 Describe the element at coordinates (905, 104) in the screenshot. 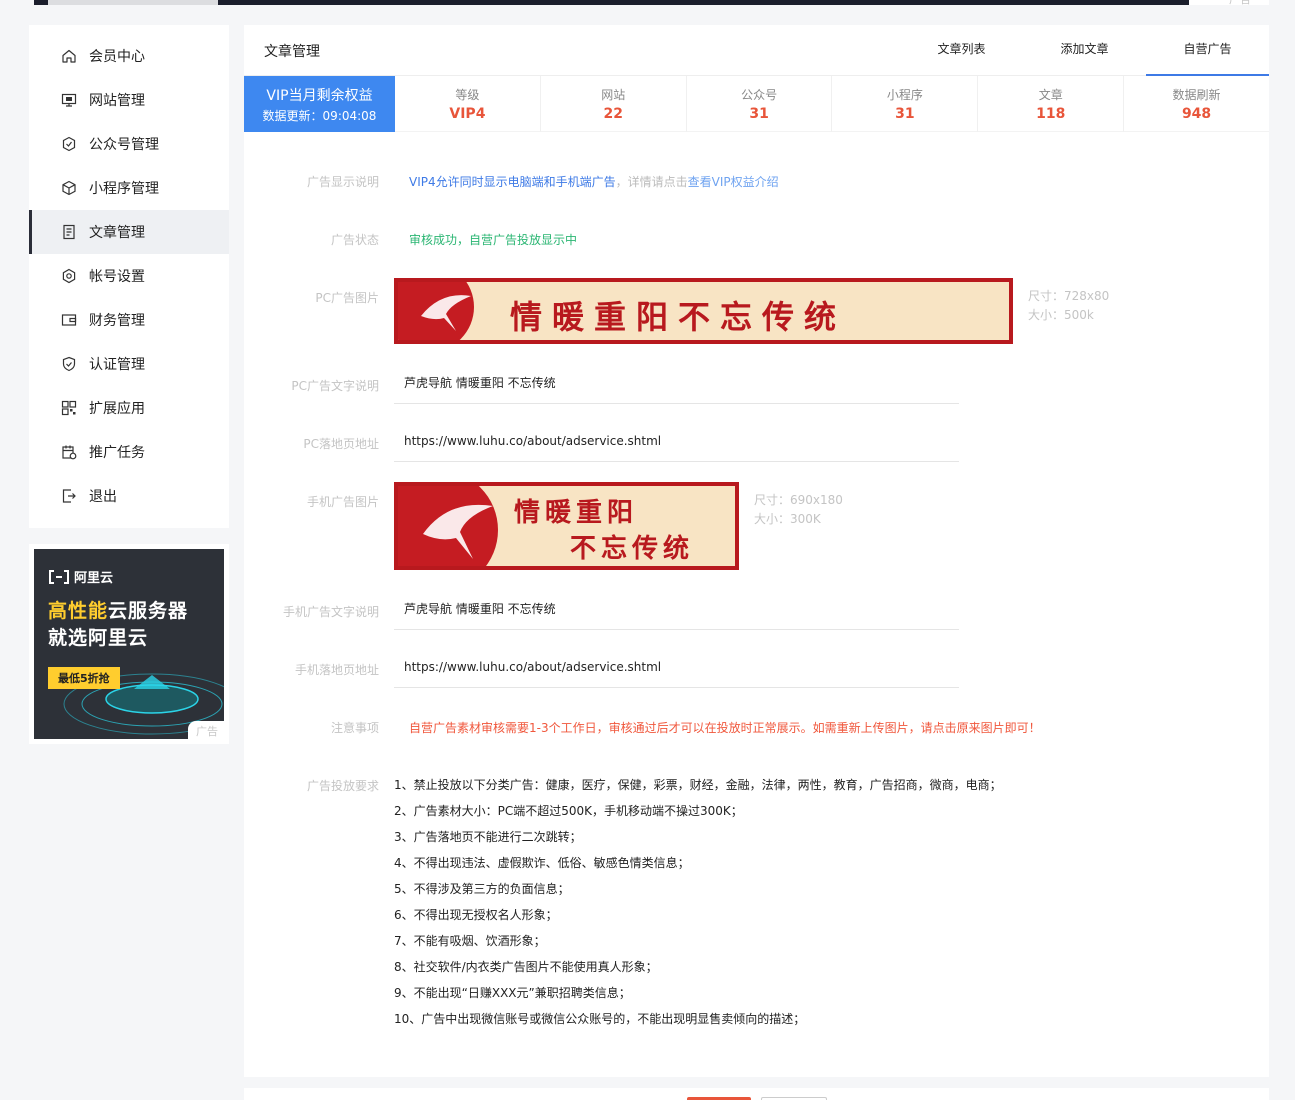

I see `stat-mini-programs: 小程序 31` at that location.